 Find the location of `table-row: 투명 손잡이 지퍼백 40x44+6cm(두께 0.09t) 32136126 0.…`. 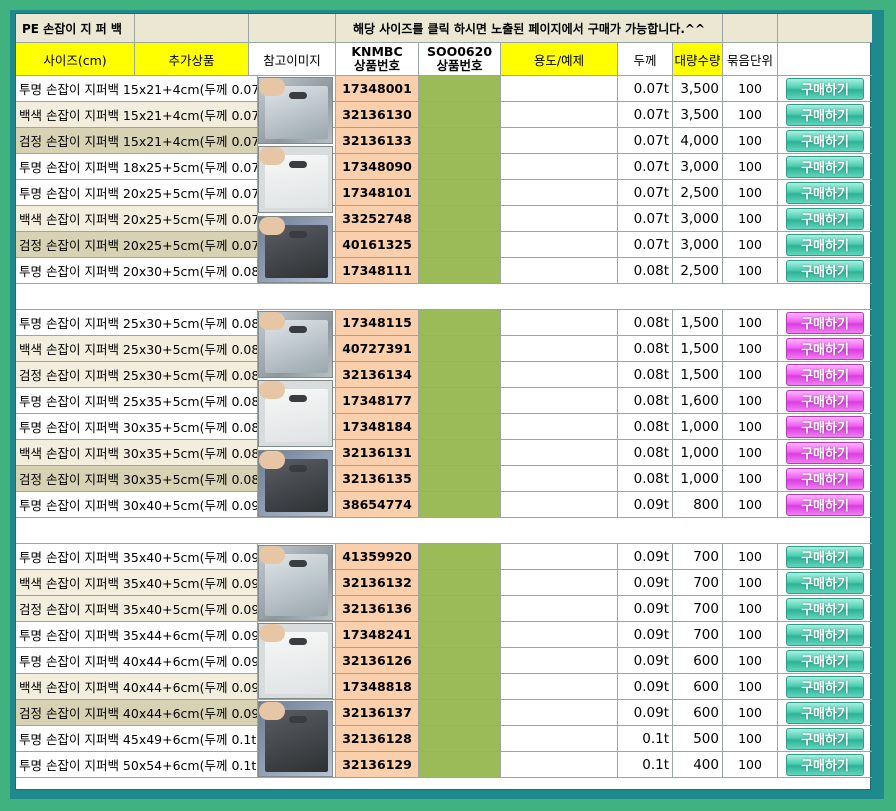

table-row: 투명 손잡이 지퍼백 40x44+6cm(두께 0.09t) 32136126 0.… is located at coordinates (444, 661).